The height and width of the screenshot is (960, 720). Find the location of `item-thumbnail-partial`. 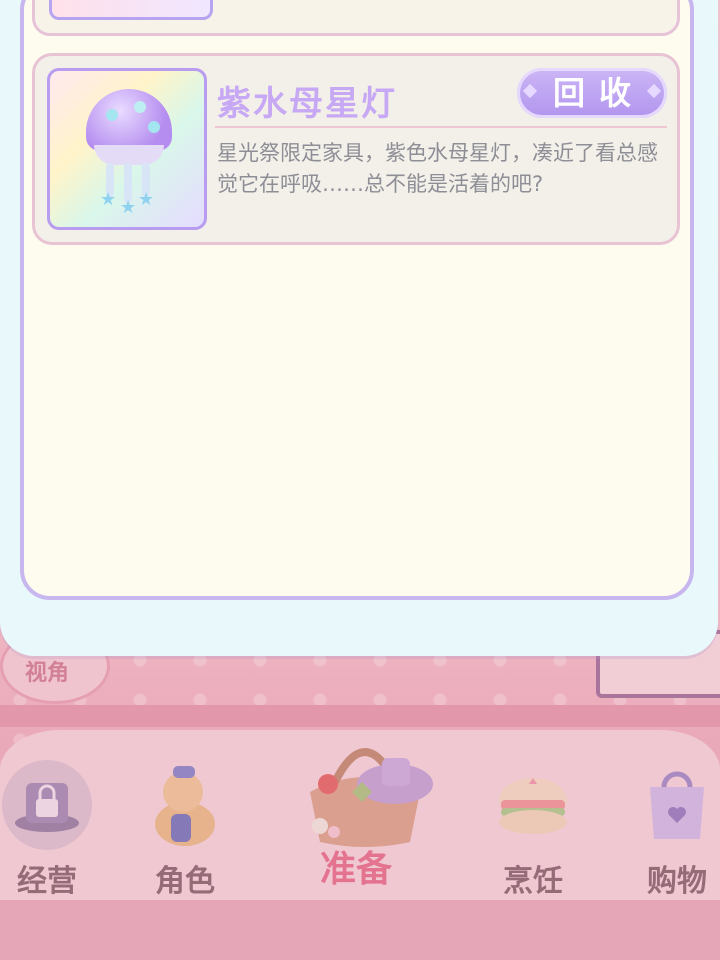

item-thumbnail-partial is located at coordinates (131, 10).